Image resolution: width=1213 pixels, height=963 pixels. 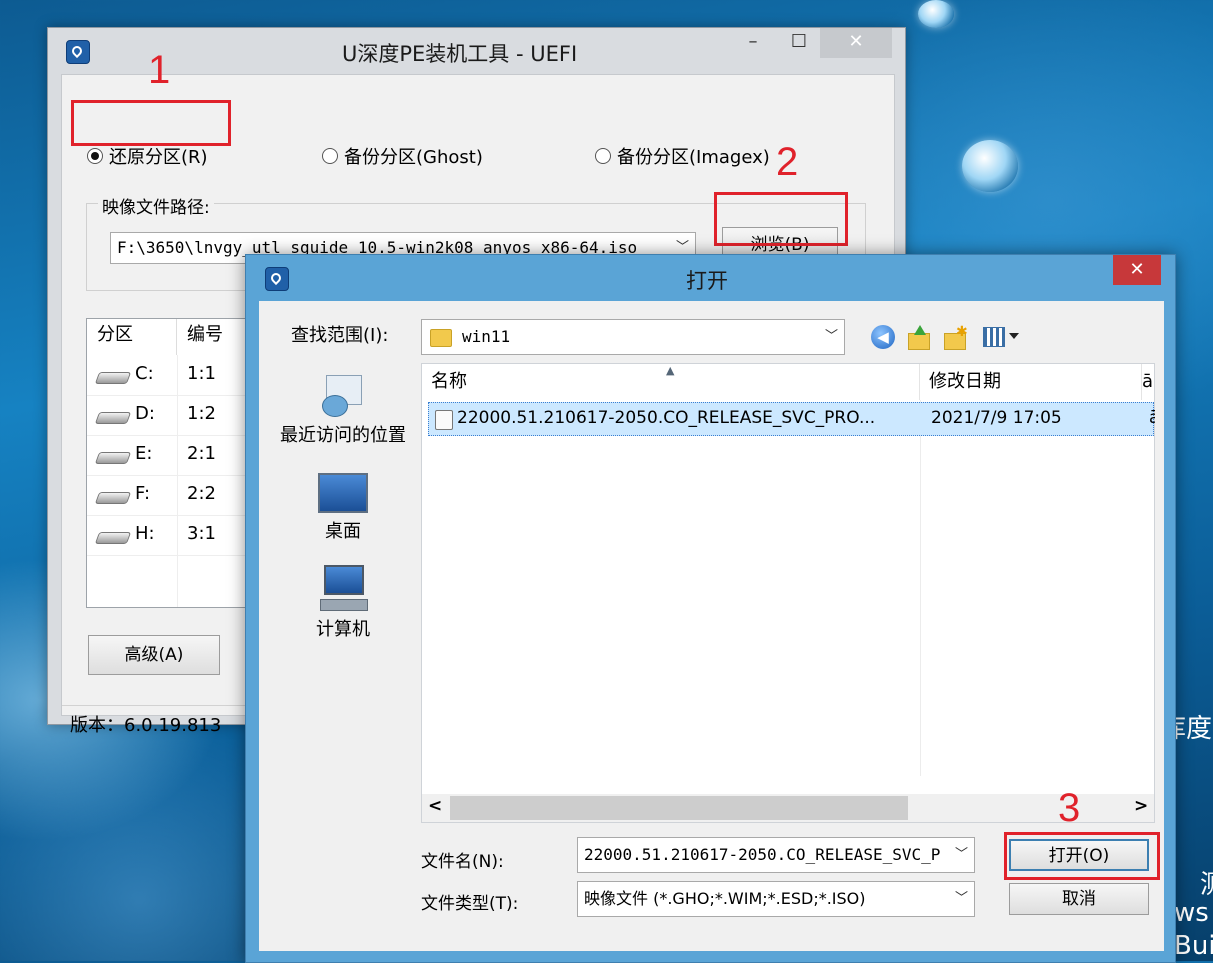 I want to click on radio-label: 备份分区(Imagex), so click(x=693, y=157).